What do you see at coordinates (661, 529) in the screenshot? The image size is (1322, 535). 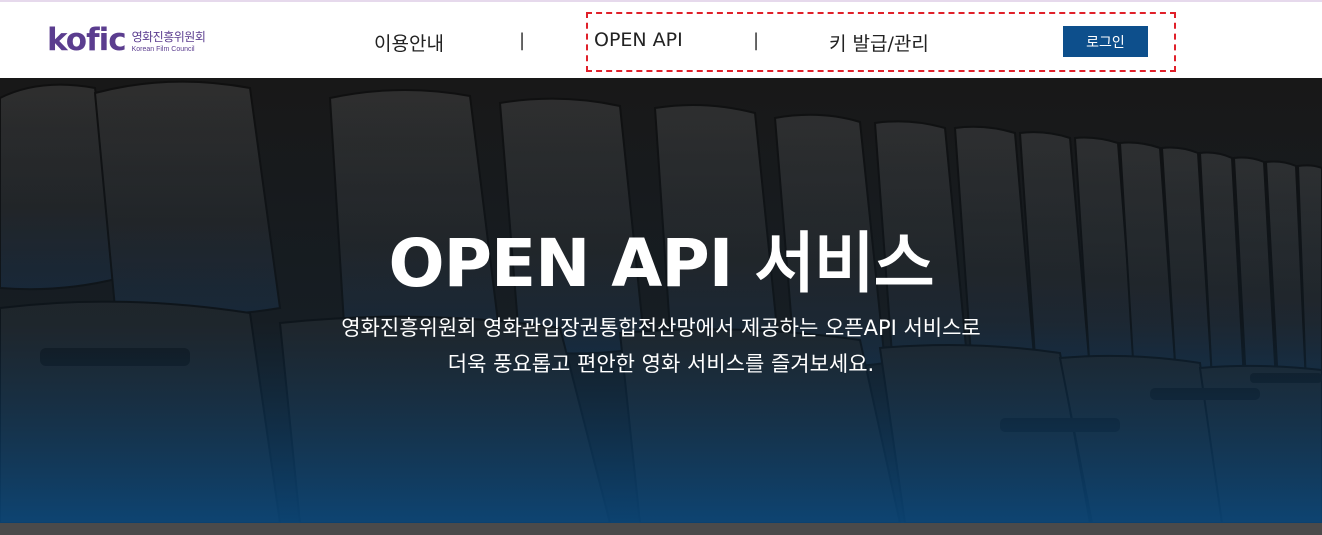 I see `footer-bar` at bounding box center [661, 529].